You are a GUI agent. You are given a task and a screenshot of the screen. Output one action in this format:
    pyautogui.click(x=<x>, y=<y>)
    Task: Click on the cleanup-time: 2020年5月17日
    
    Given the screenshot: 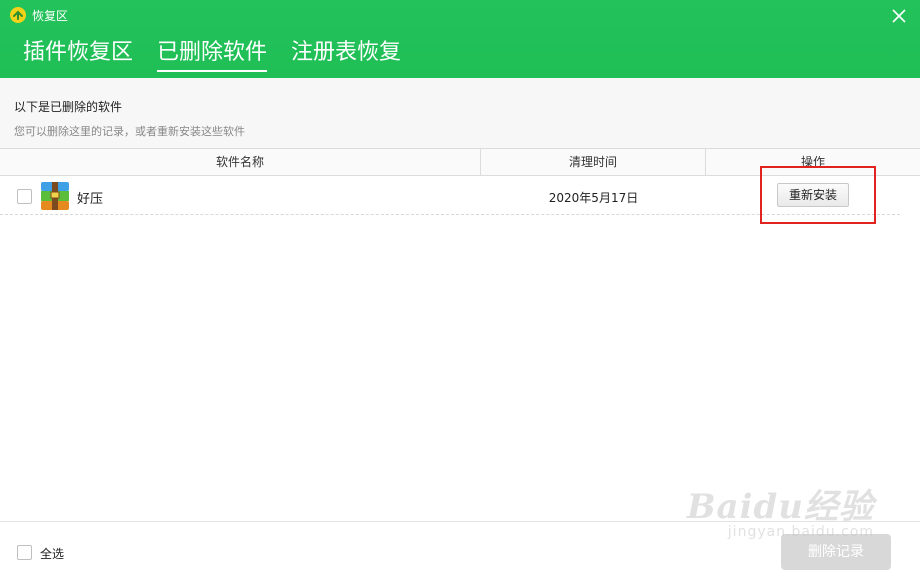 What is the action you would take?
    pyautogui.click(x=593, y=198)
    